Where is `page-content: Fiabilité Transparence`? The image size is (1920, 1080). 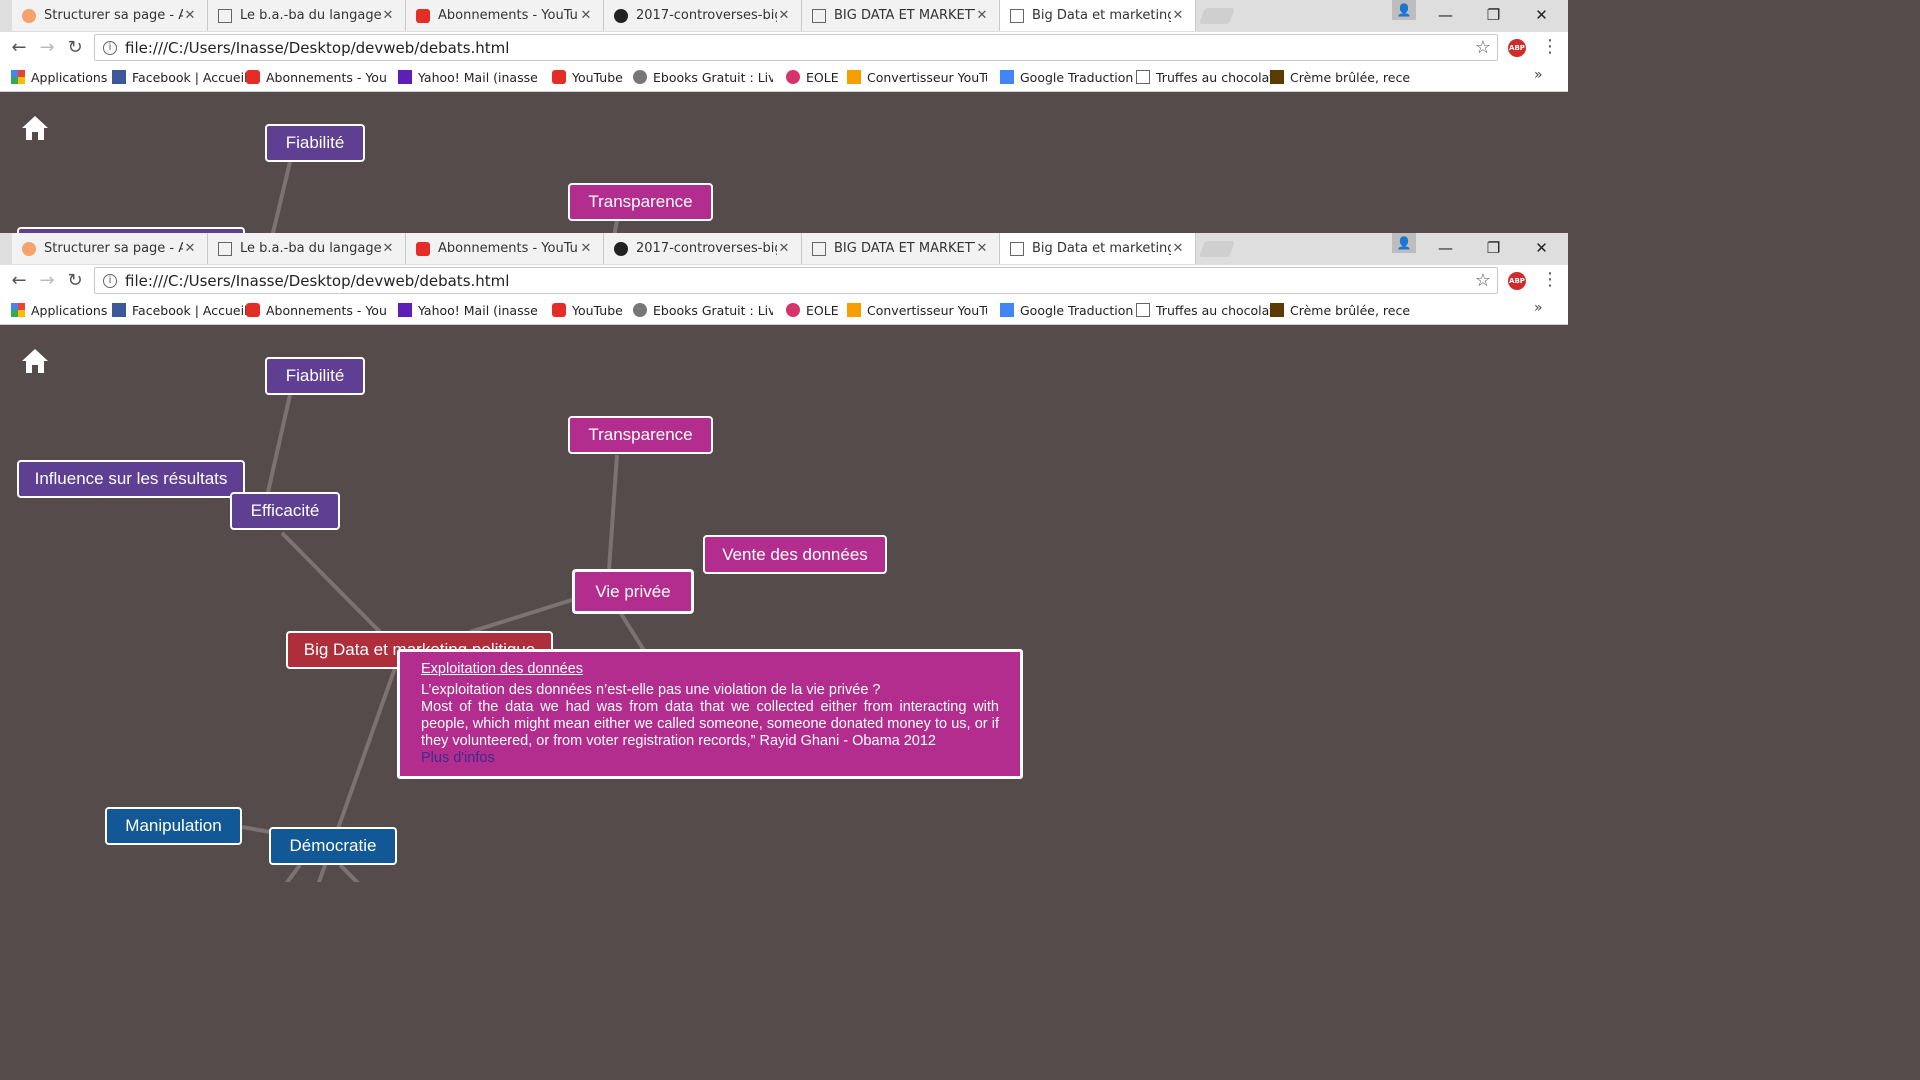
page-content: Fiabilité Transparence is located at coordinates (784, 162).